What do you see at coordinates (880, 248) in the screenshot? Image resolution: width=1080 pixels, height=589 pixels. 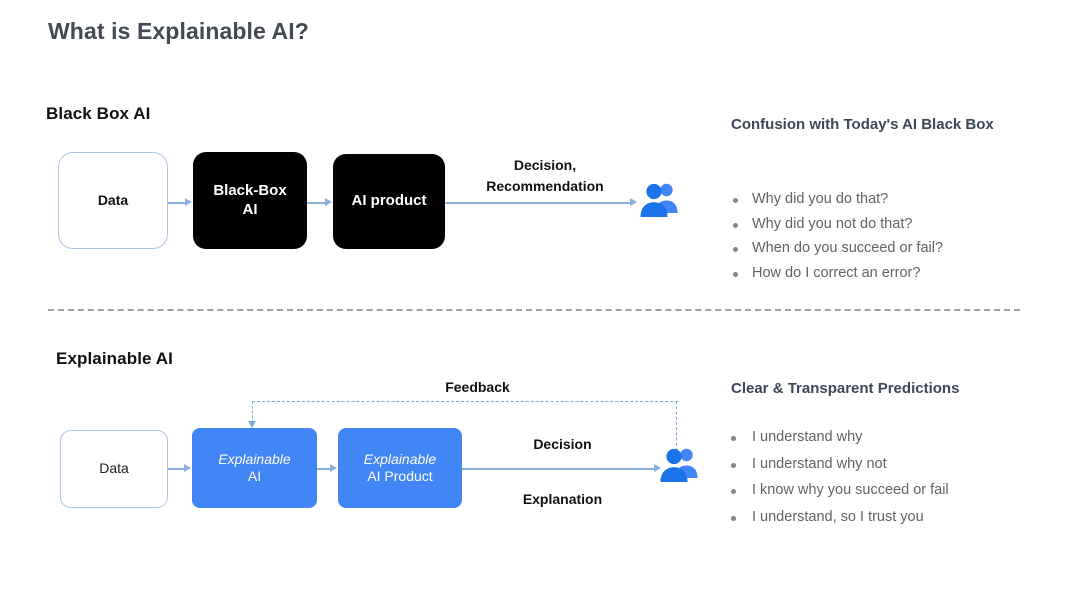 I see `list-item: When do you succeed or fail?` at bounding box center [880, 248].